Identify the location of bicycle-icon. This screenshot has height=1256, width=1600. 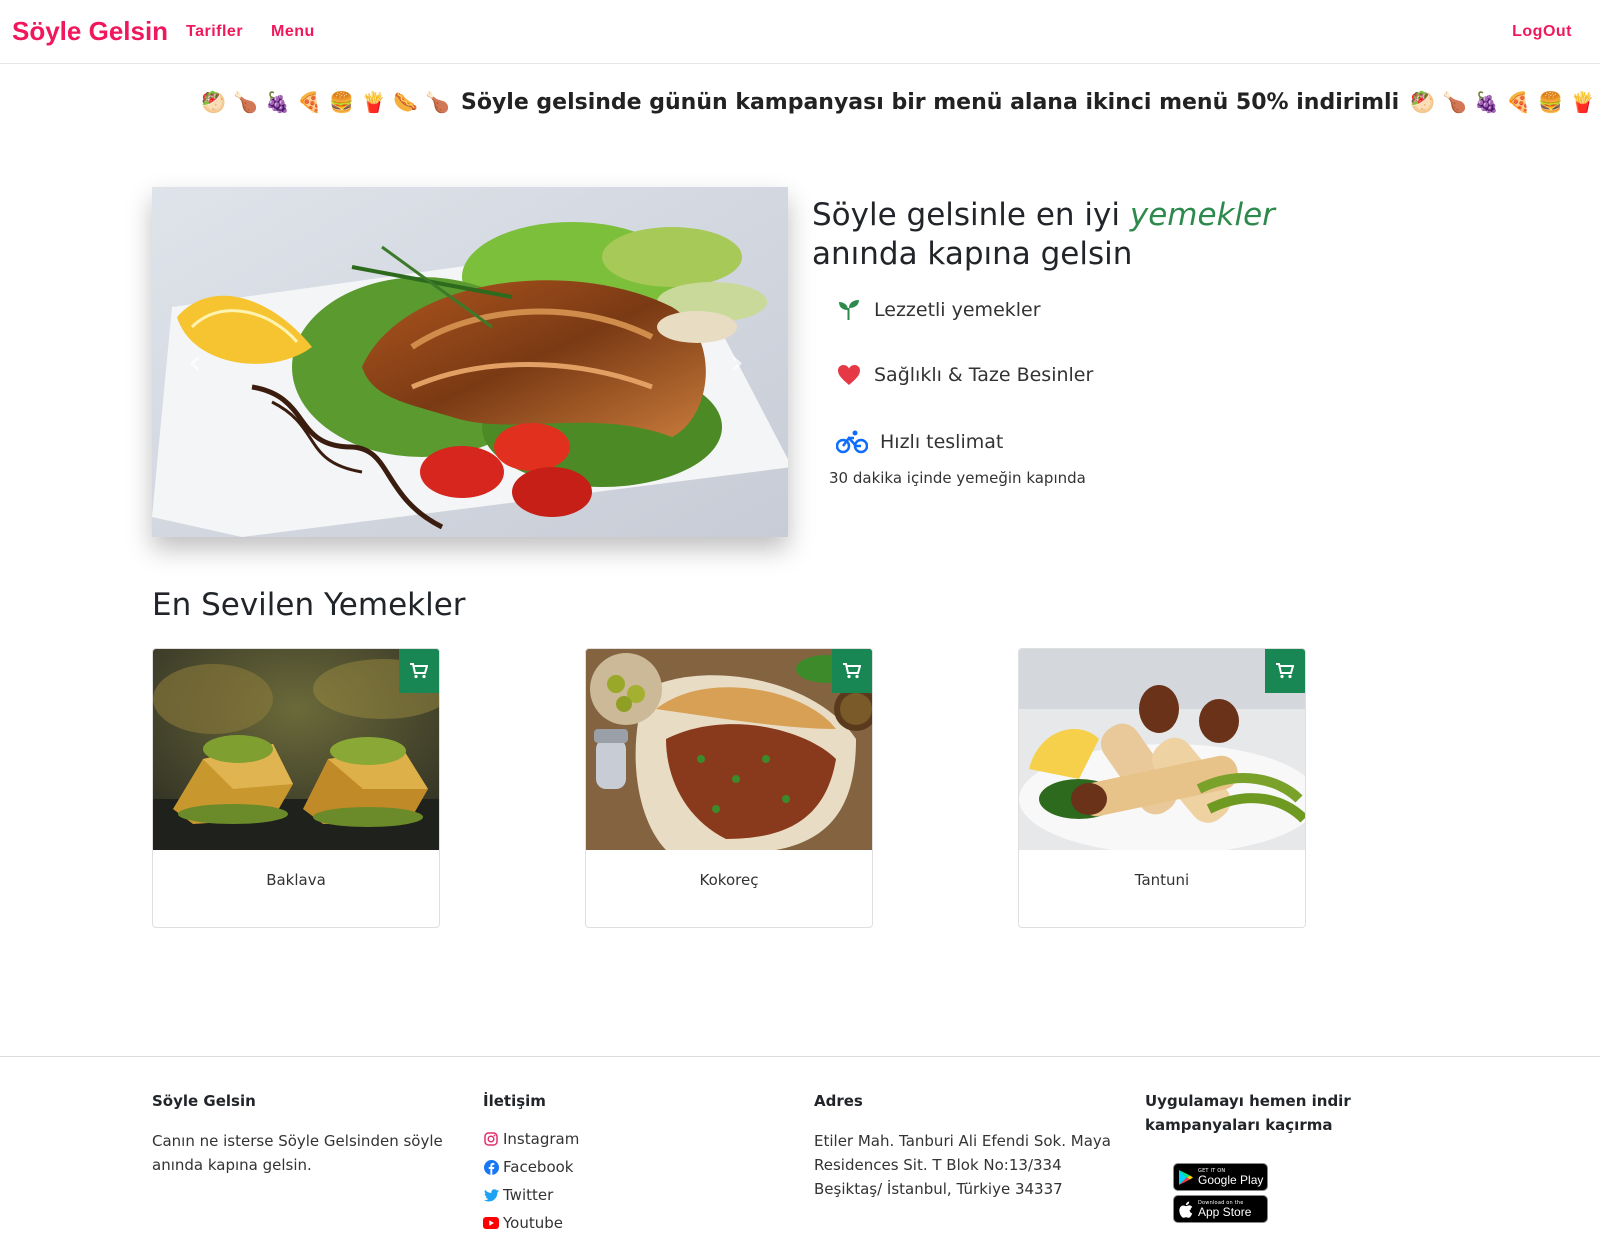
(852, 442).